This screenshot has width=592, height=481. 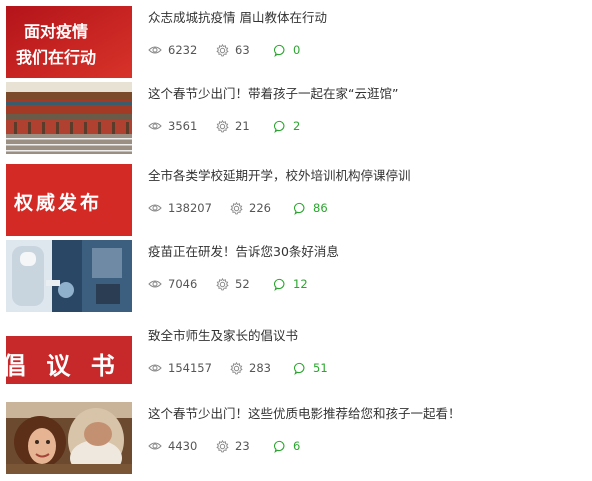 I want to click on like-count: 52, so click(x=233, y=284).